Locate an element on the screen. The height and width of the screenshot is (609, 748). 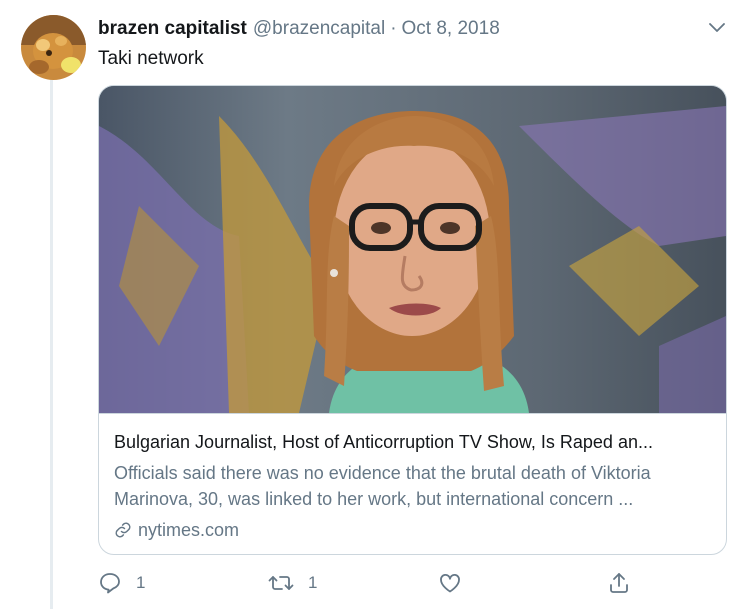
author-handle: @brazencapital is located at coordinates (319, 29).